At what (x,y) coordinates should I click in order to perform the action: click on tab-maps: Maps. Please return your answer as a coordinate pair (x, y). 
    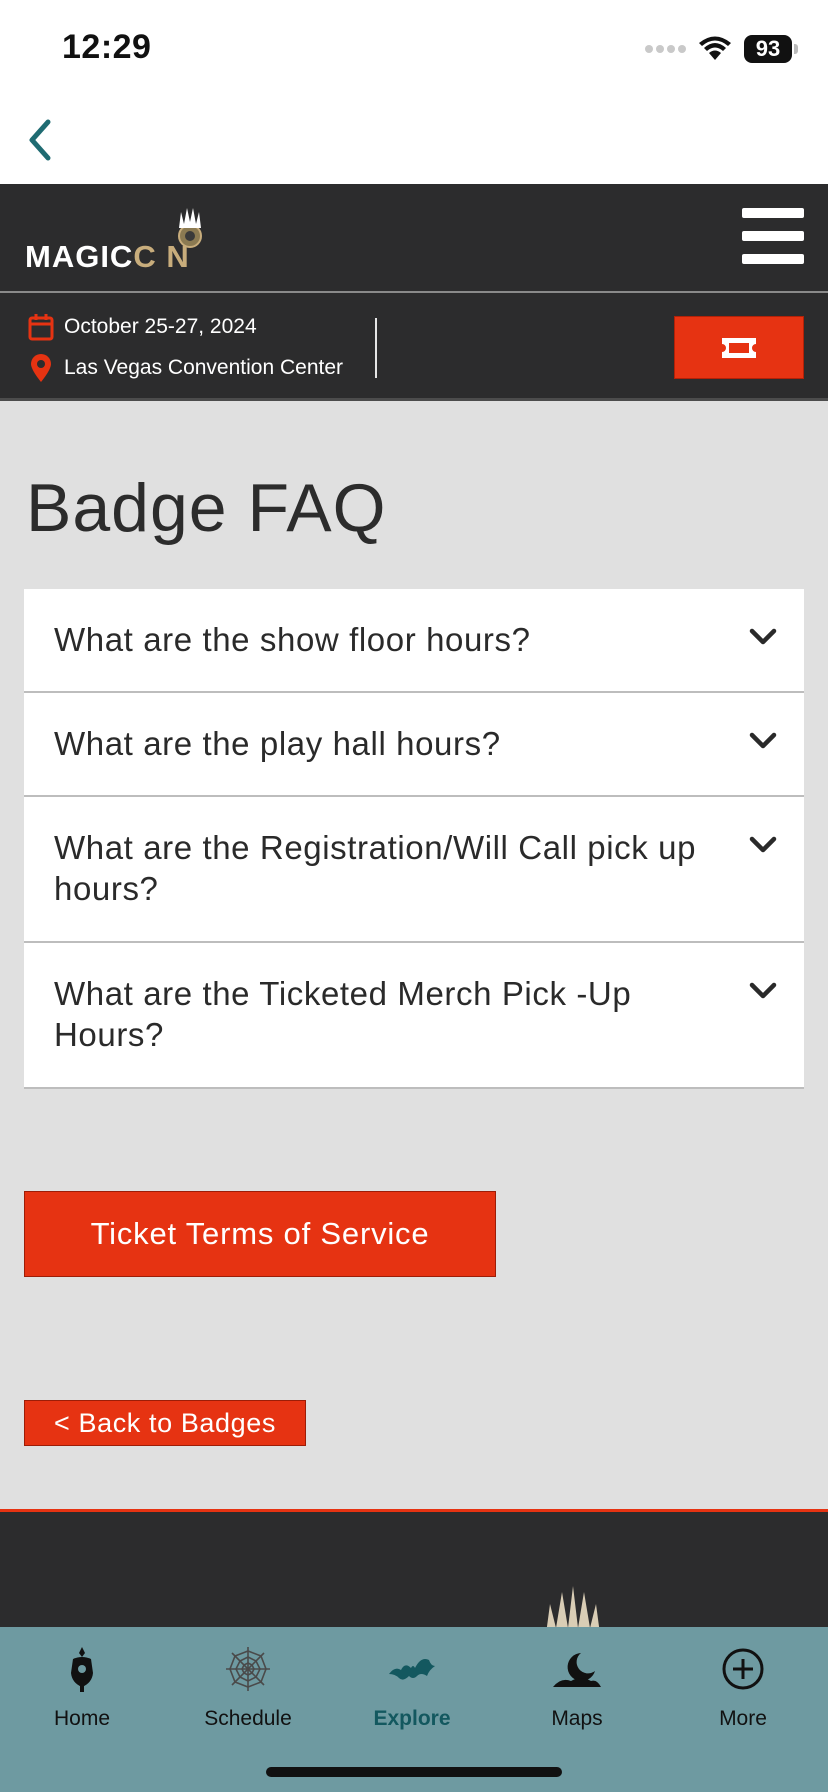
    Looking at the image, I should click on (577, 1685).